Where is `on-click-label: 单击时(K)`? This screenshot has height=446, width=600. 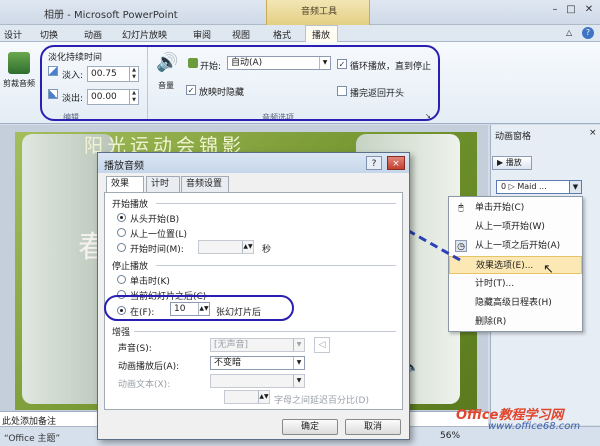 on-click-label: 单击时(K) is located at coordinates (150, 282).